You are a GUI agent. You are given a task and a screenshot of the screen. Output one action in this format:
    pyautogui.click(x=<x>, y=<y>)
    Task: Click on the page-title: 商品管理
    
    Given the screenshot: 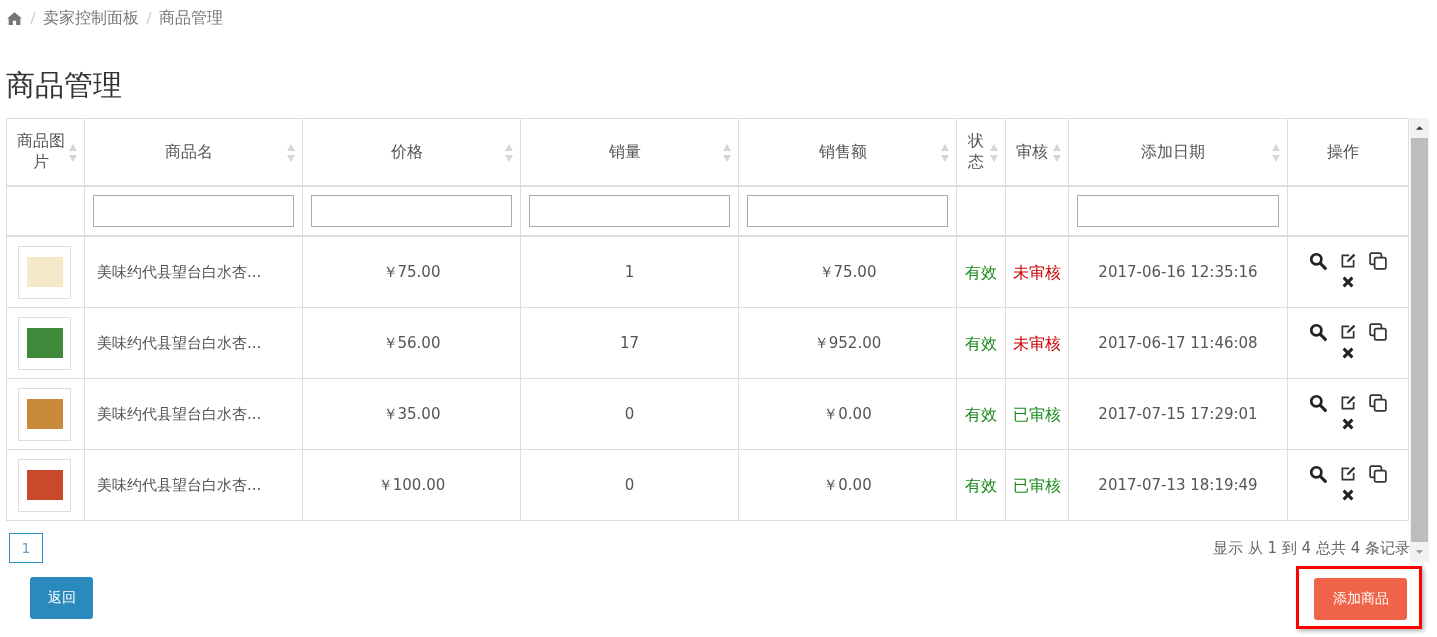 What is the action you would take?
    pyautogui.click(x=64, y=85)
    